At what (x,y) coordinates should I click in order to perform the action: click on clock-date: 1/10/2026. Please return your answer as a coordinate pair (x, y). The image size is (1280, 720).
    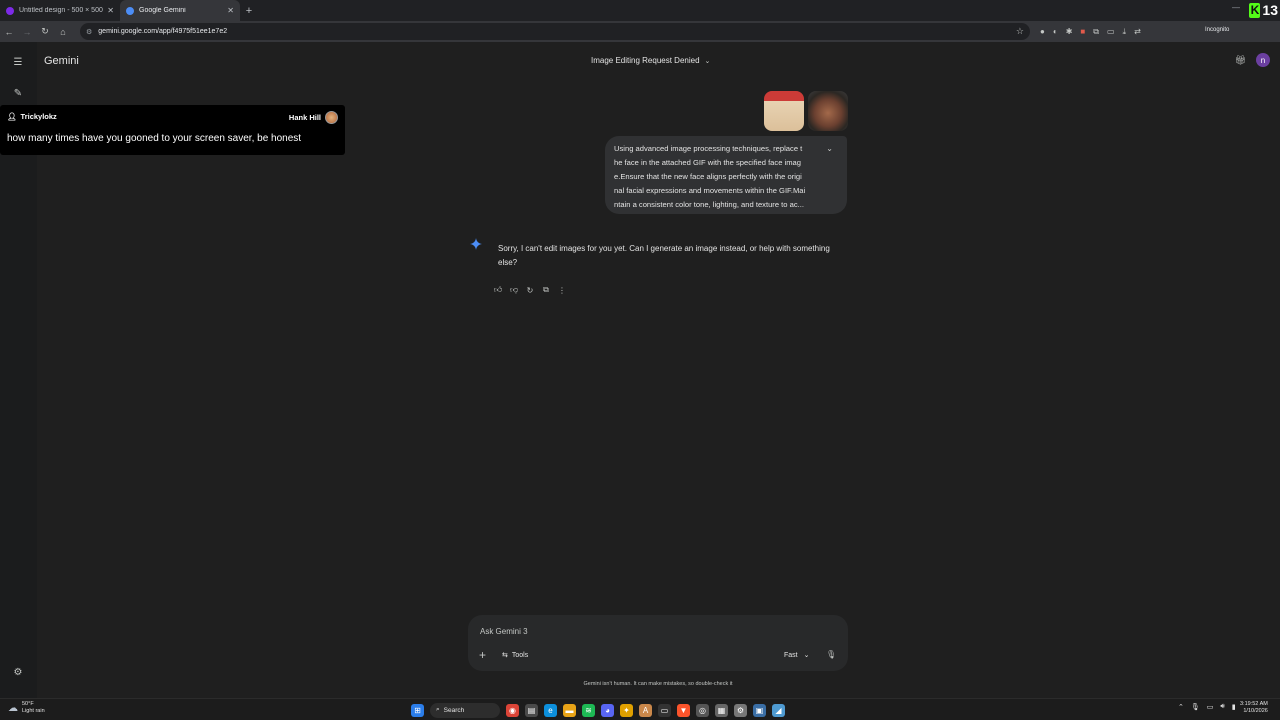
    Looking at the image, I should click on (1255, 711).